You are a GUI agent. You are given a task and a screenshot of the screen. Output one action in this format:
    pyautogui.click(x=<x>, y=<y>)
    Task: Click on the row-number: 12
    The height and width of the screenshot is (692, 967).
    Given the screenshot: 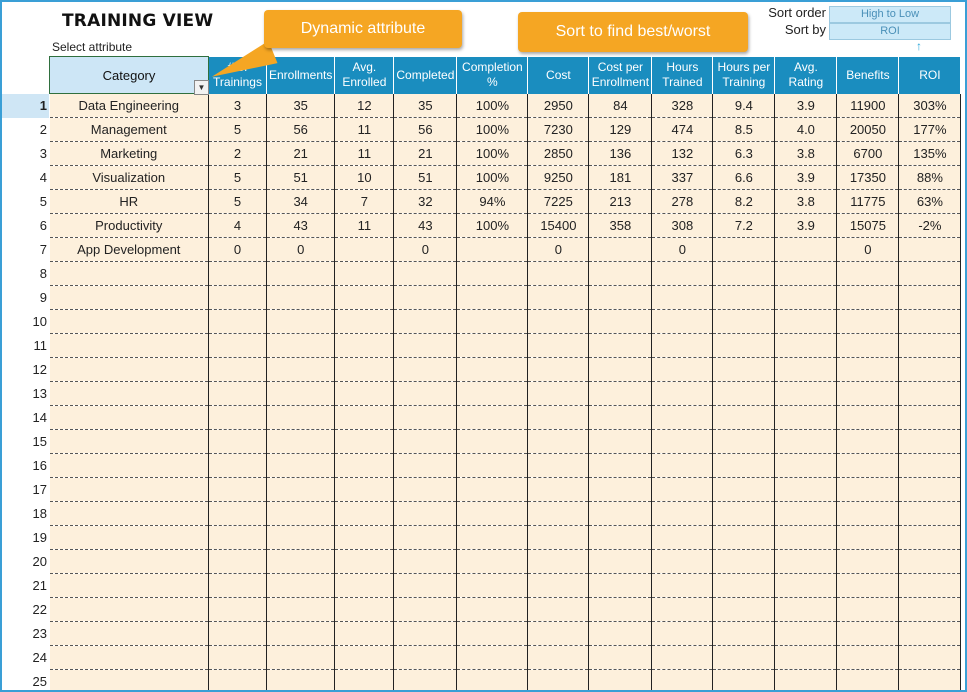 What is the action you would take?
    pyautogui.click(x=25, y=370)
    